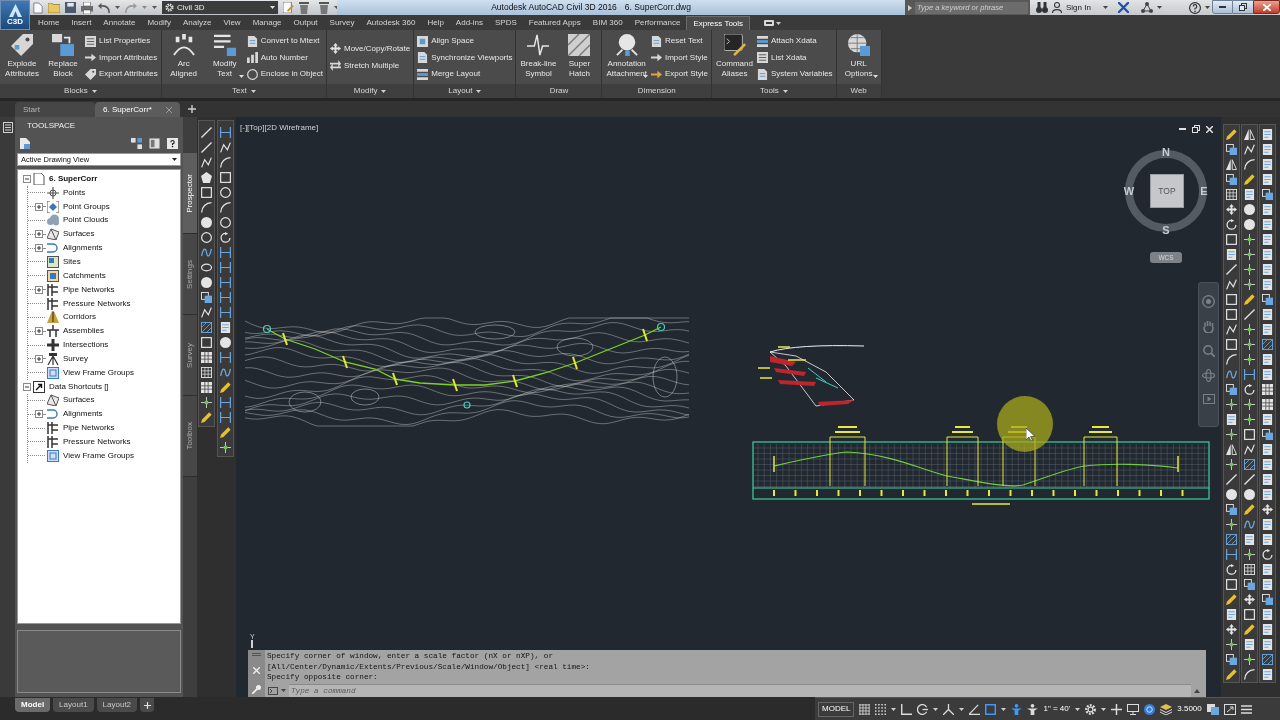 The height and width of the screenshot is (720, 1280). Describe the element at coordinates (232, 23) in the screenshot. I see `ribbon-tab: View` at that location.